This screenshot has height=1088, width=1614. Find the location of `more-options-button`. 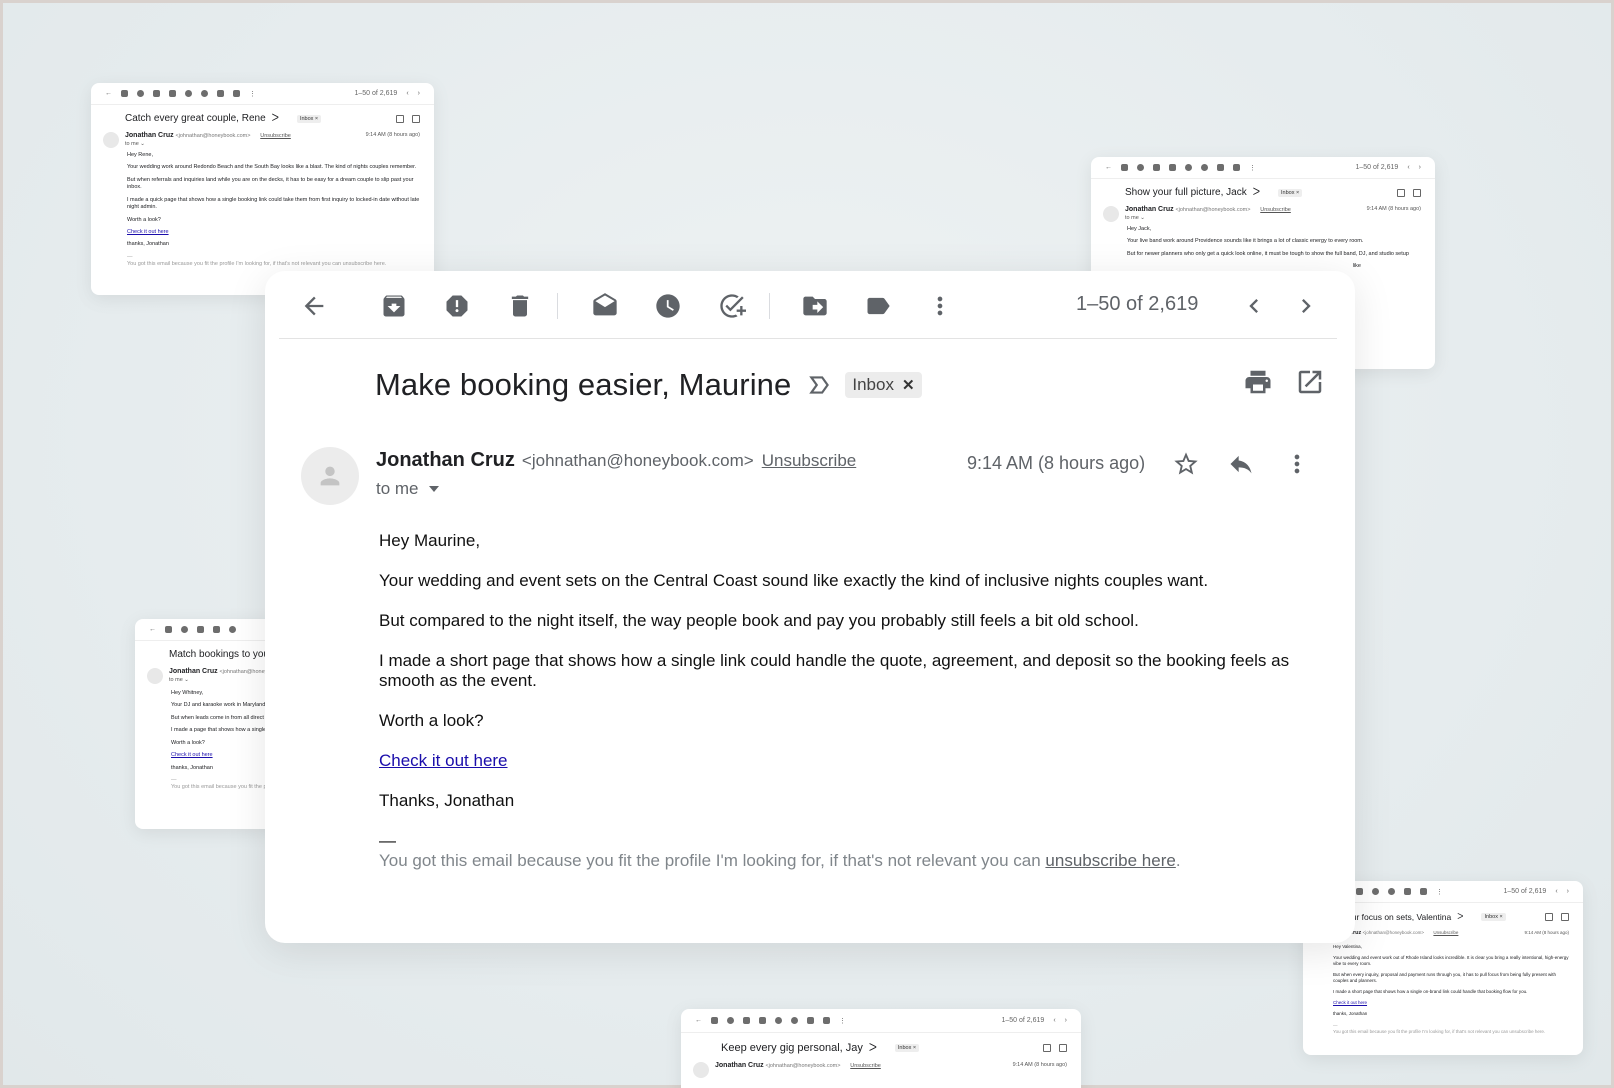

more-options-button is located at coordinates (1297, 464).